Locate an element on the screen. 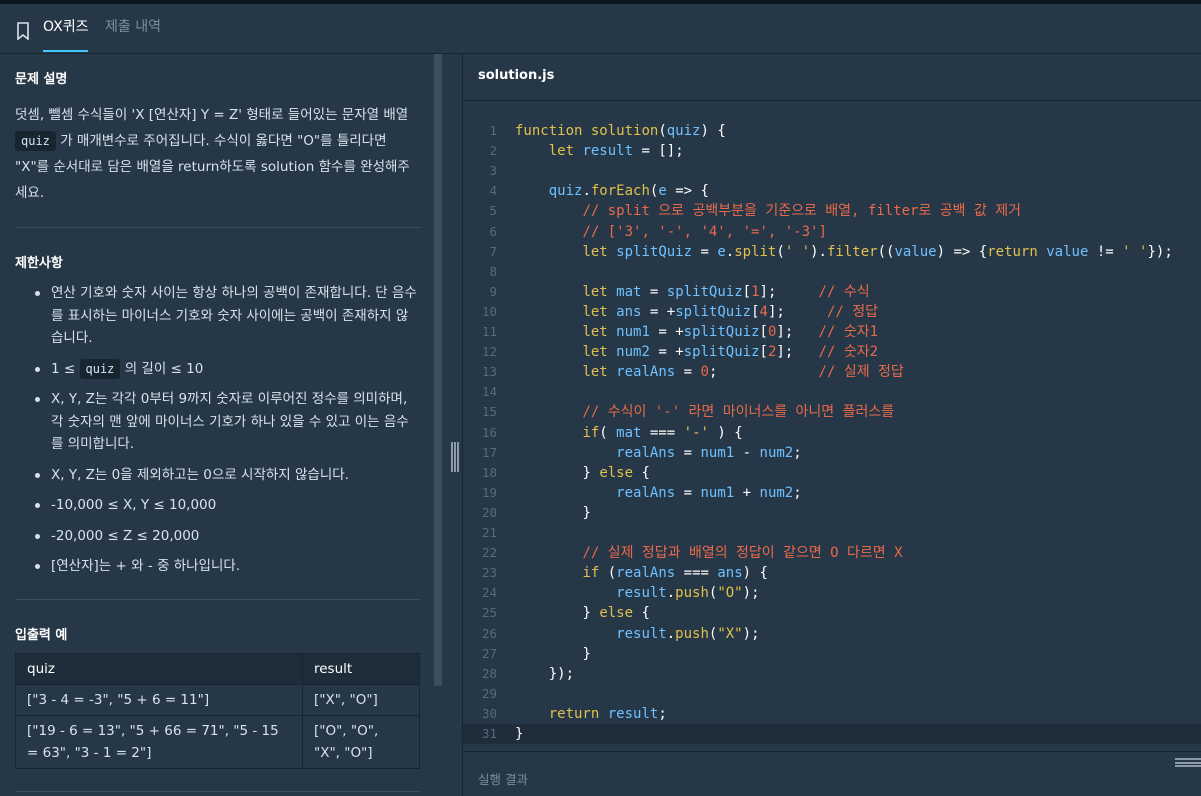  line-number: 13 is located at coordinates (489, 372).